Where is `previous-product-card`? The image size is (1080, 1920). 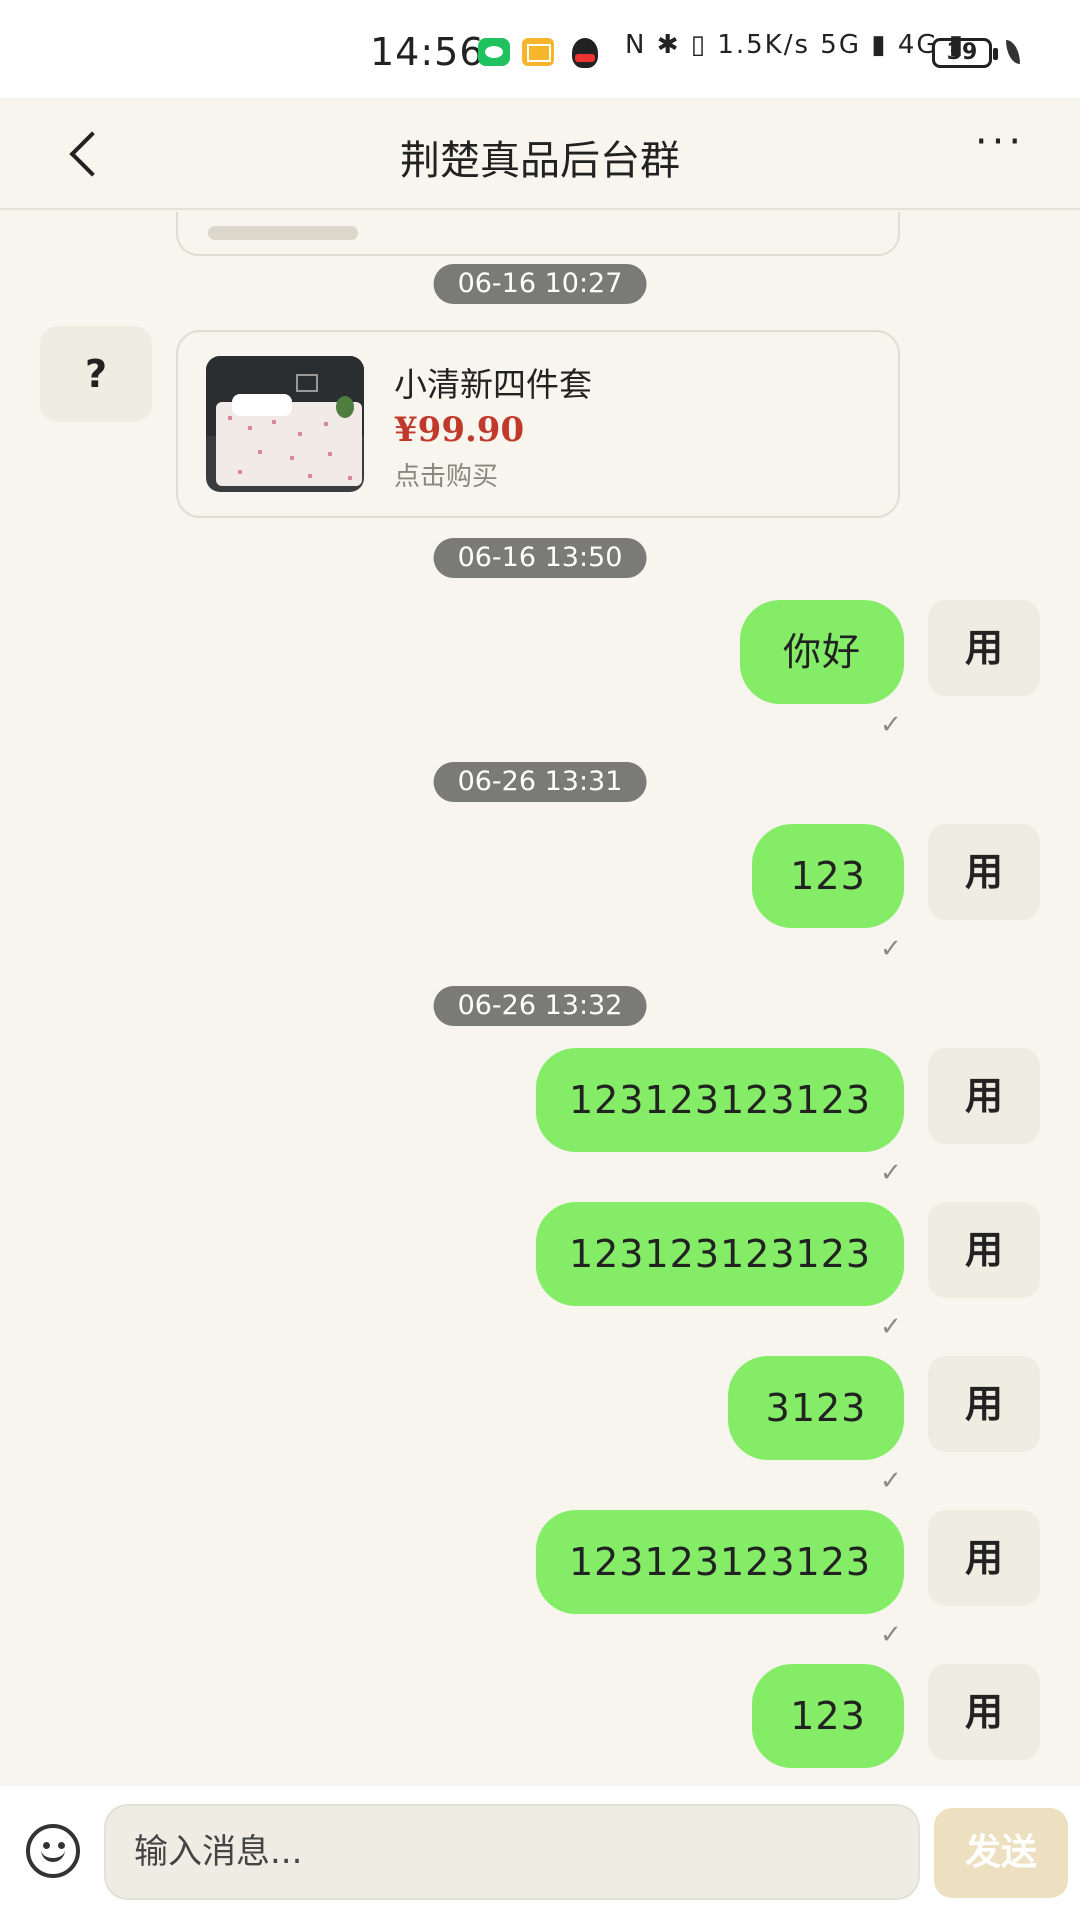 previous-product-card is located at coordinates (538, 234).